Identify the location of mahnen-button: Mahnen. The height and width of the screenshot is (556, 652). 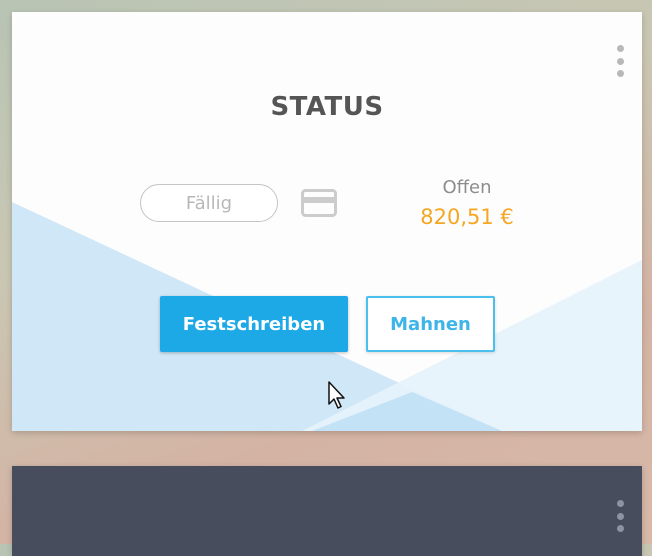
(430, 324).